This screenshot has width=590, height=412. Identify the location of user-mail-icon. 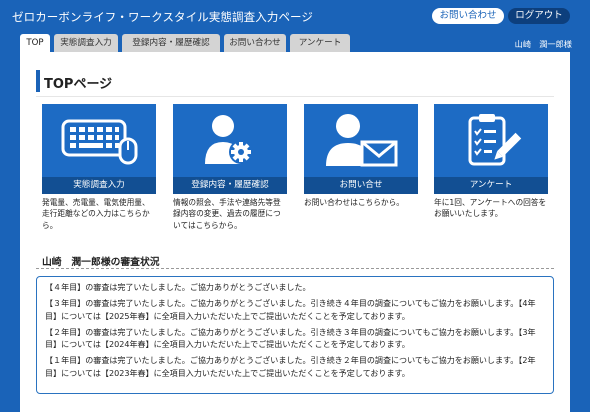
(362, 140).